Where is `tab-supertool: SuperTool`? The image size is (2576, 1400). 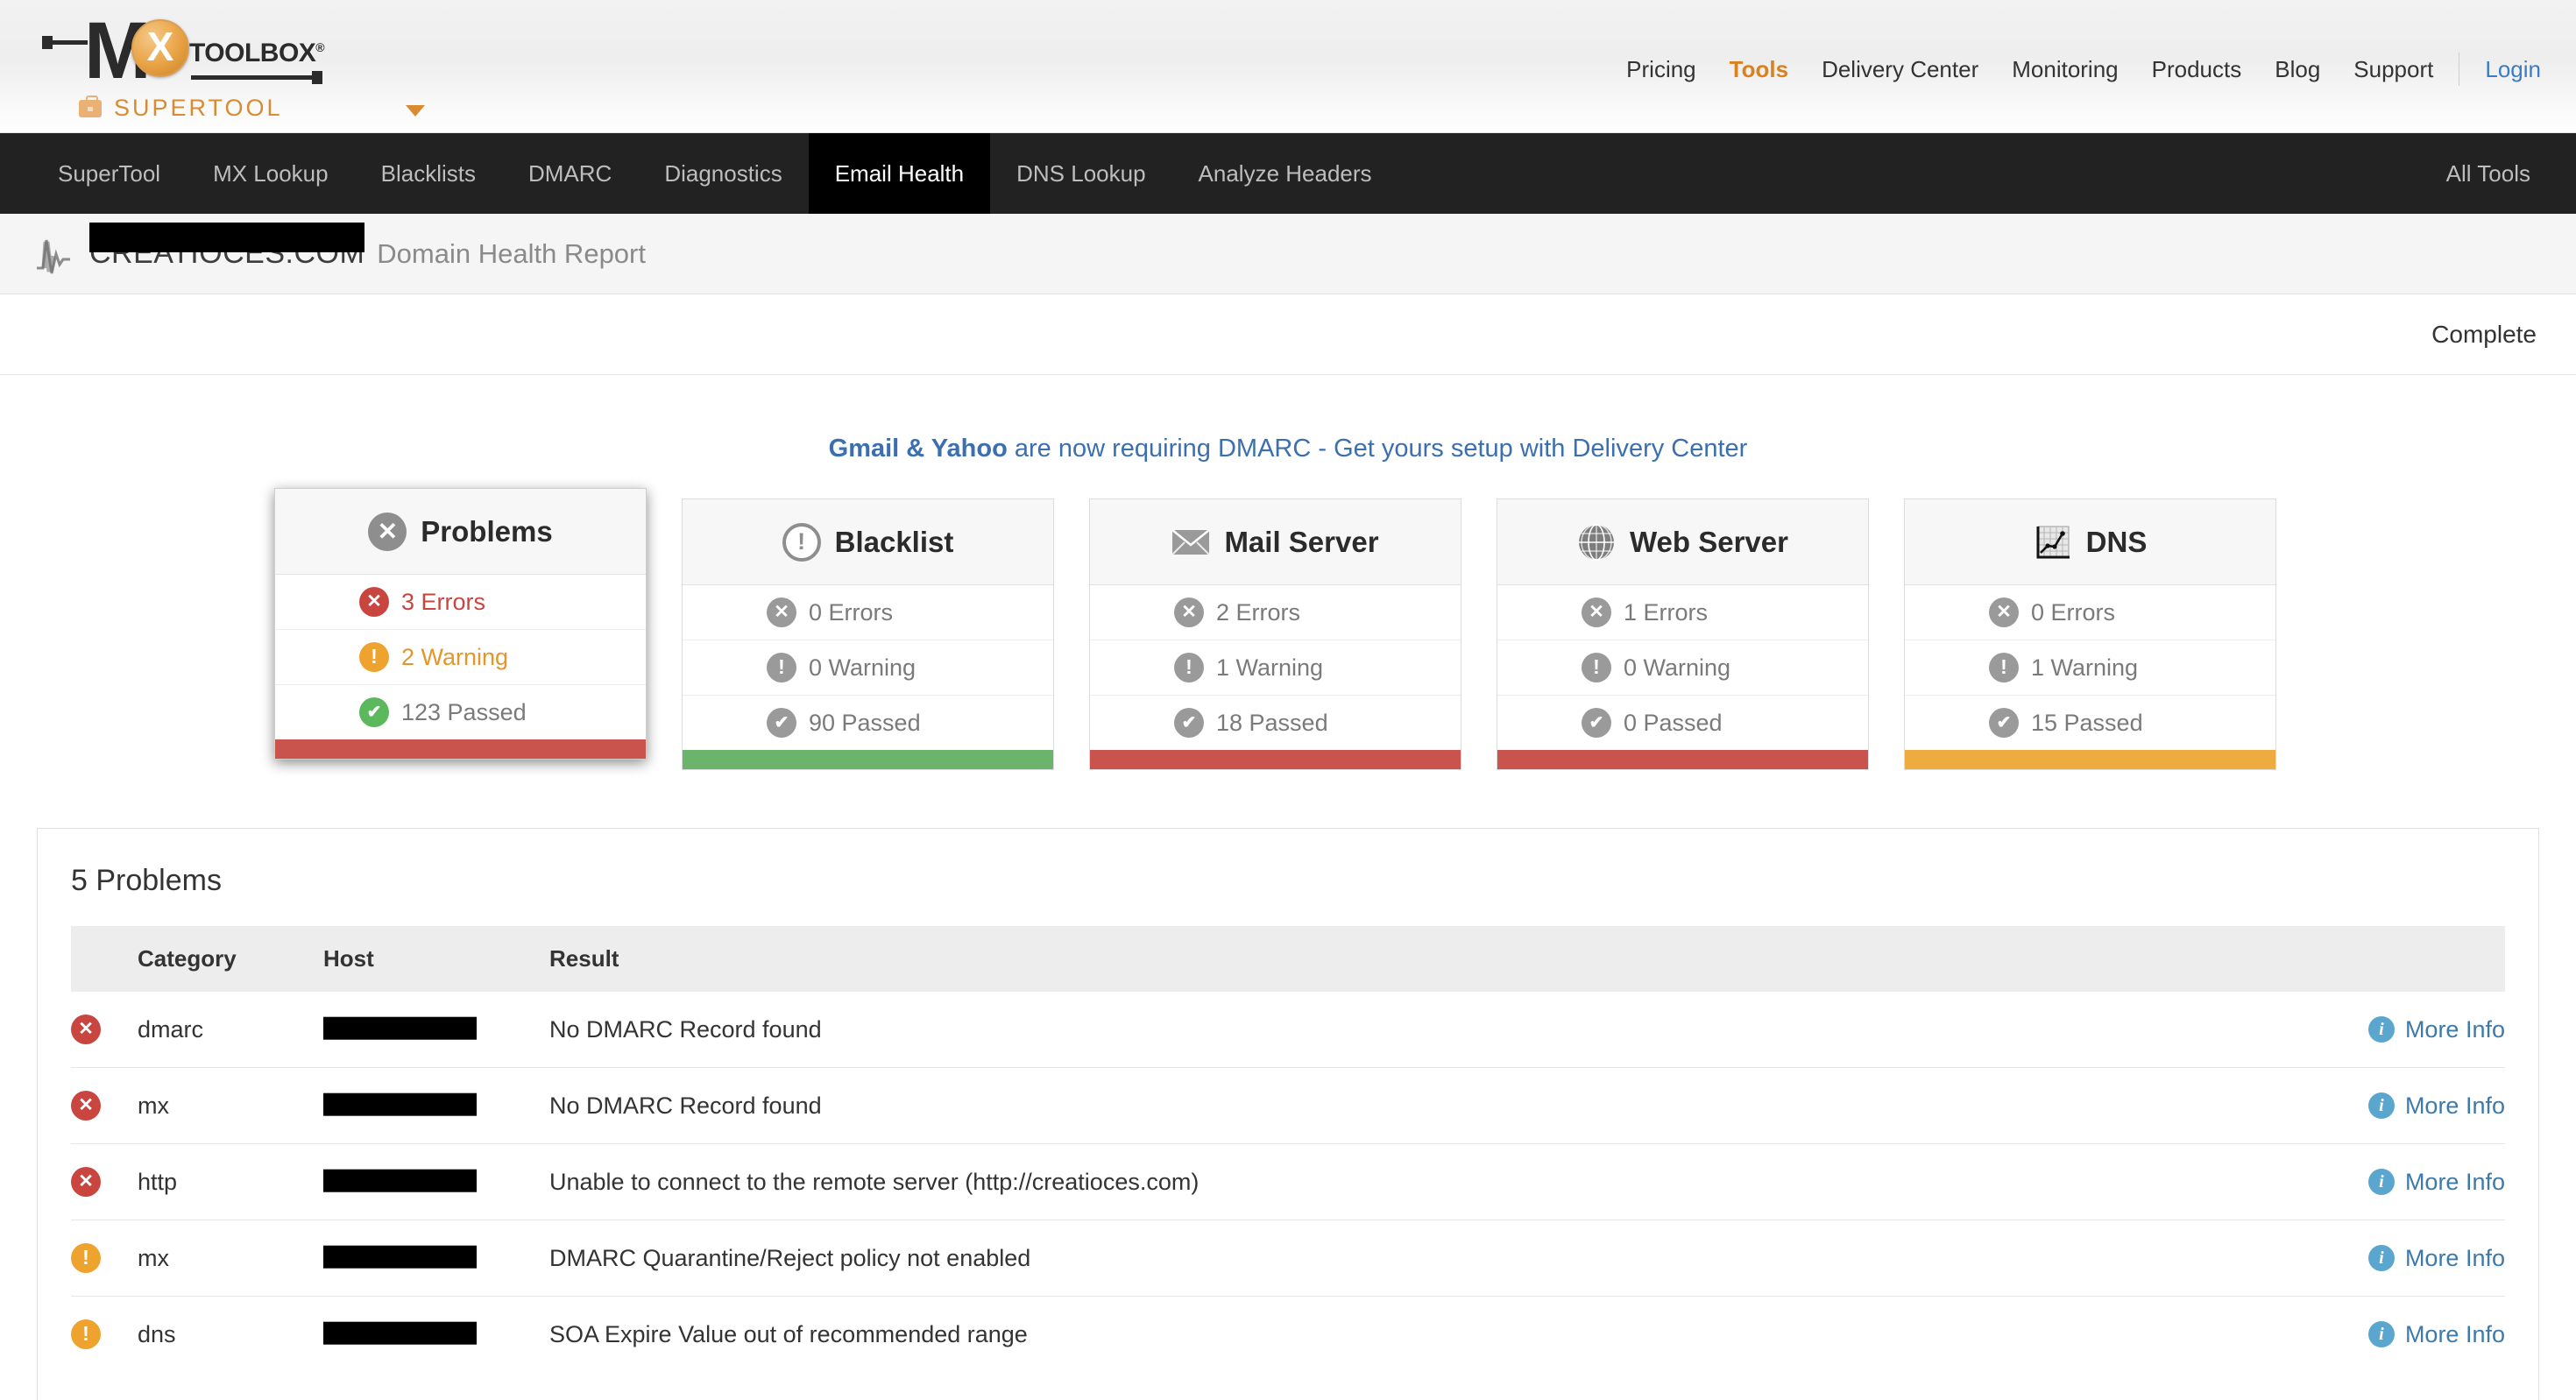 tab-supertool: SuperTool is located at coordinates (109, 173).